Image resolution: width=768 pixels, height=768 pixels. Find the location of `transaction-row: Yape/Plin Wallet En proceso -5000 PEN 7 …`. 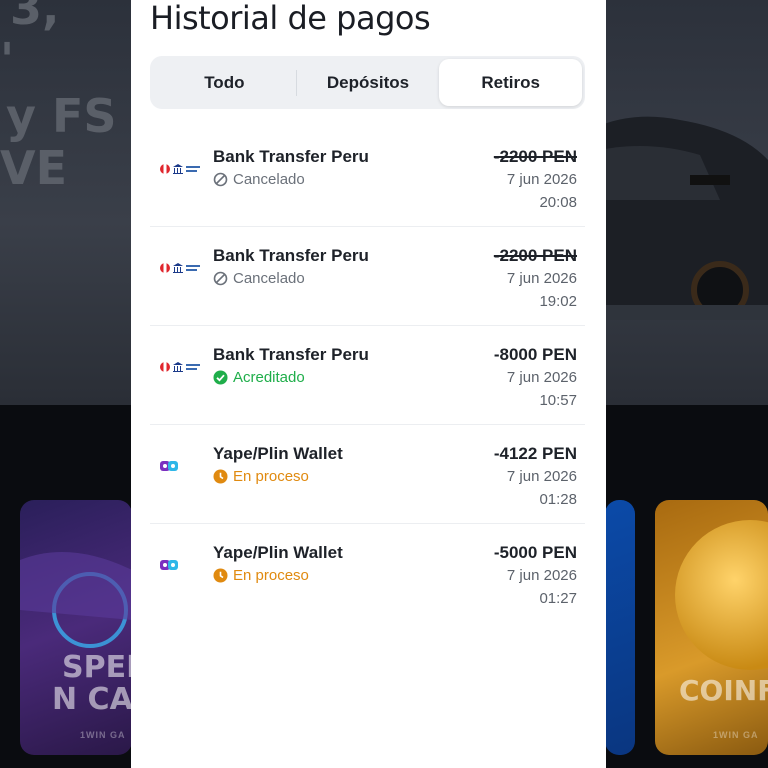

transaction-row: Yape/Plin Wallet En proceso -5000 PEN 7 … is located at coordinates (367, 573).